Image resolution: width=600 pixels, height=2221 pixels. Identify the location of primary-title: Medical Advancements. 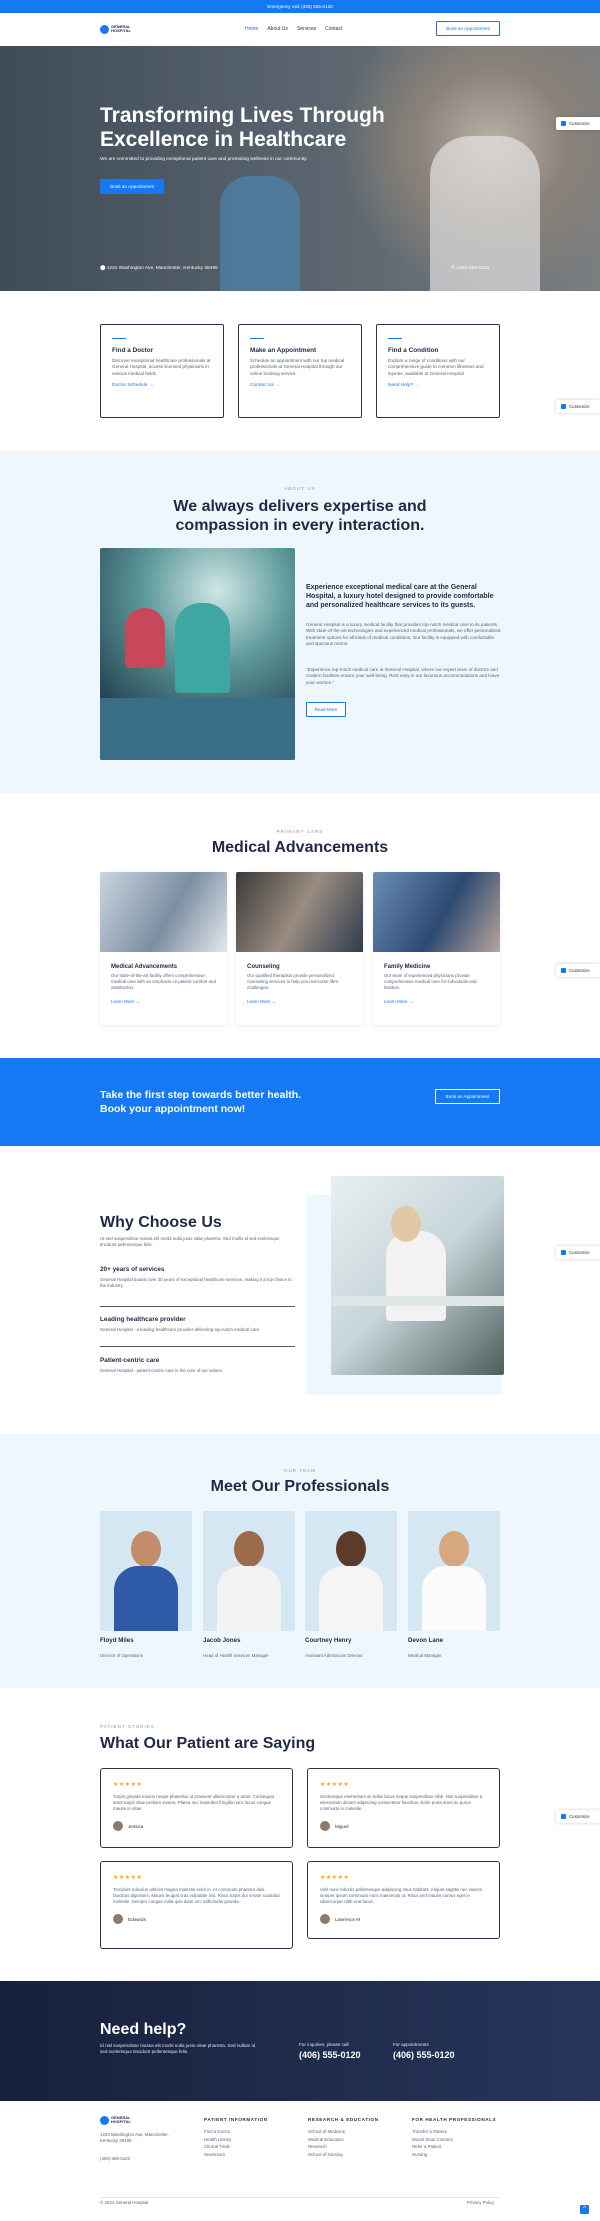
(300, 847).